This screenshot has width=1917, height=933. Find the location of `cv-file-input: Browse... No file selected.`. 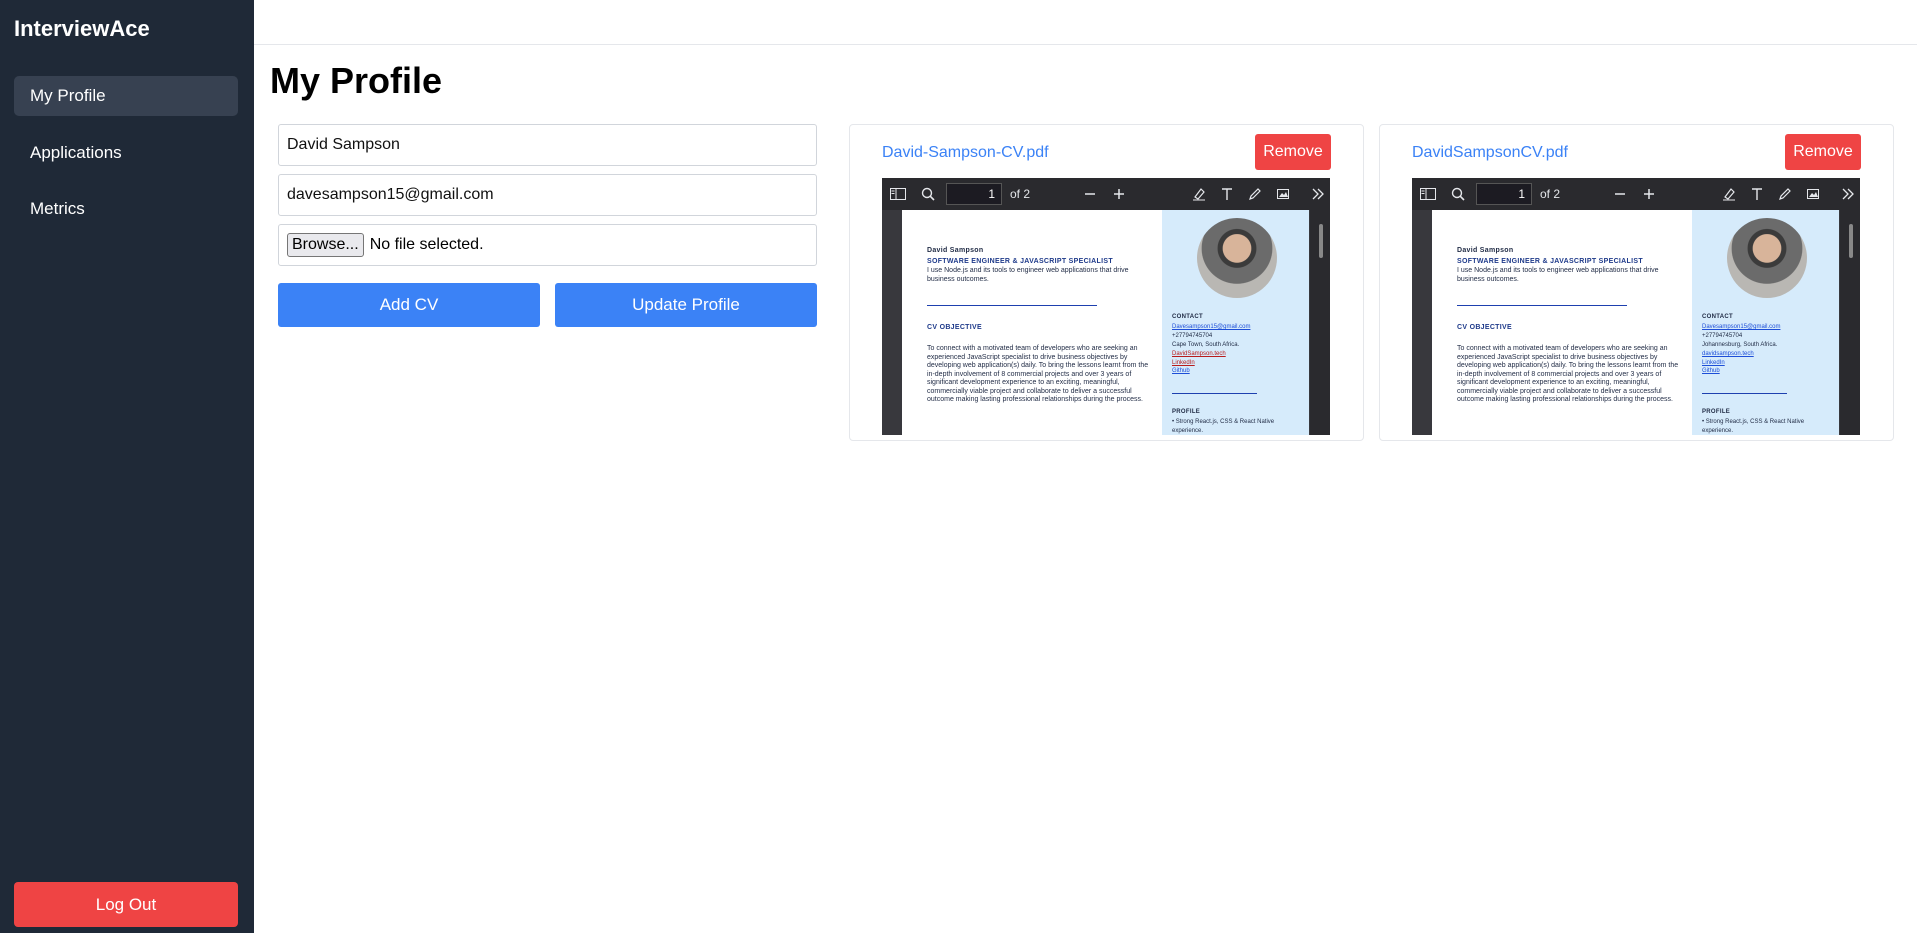

cv-file-input: Browse... No file selected. is located at coordinates (547, 245).